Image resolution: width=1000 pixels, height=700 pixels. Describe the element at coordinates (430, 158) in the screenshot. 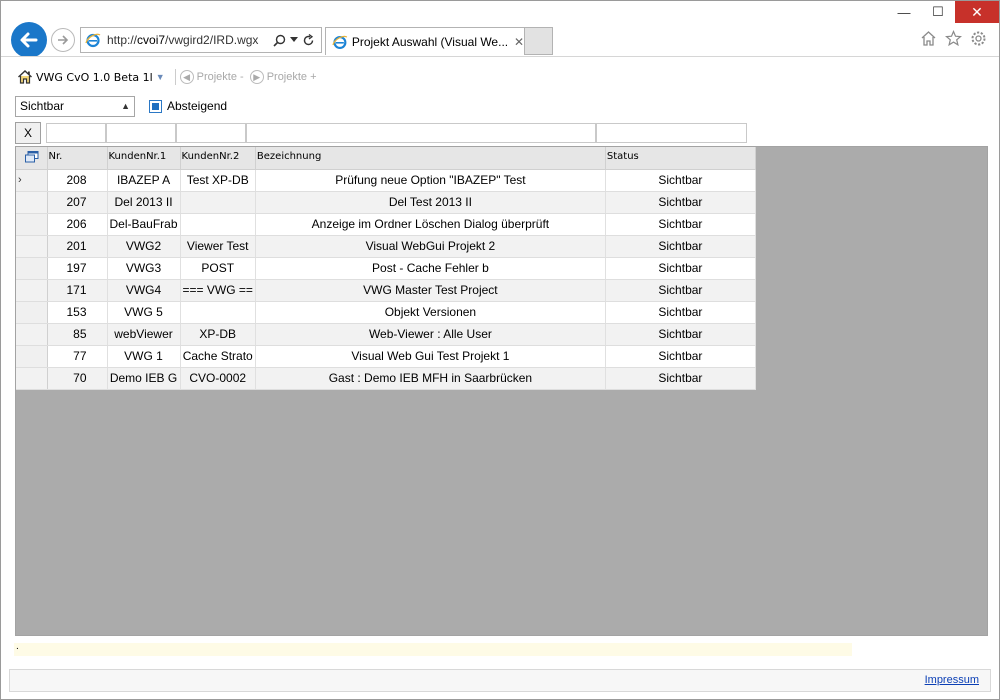

I see `column-header-bezeichnung: Bezeichnung` at that location.